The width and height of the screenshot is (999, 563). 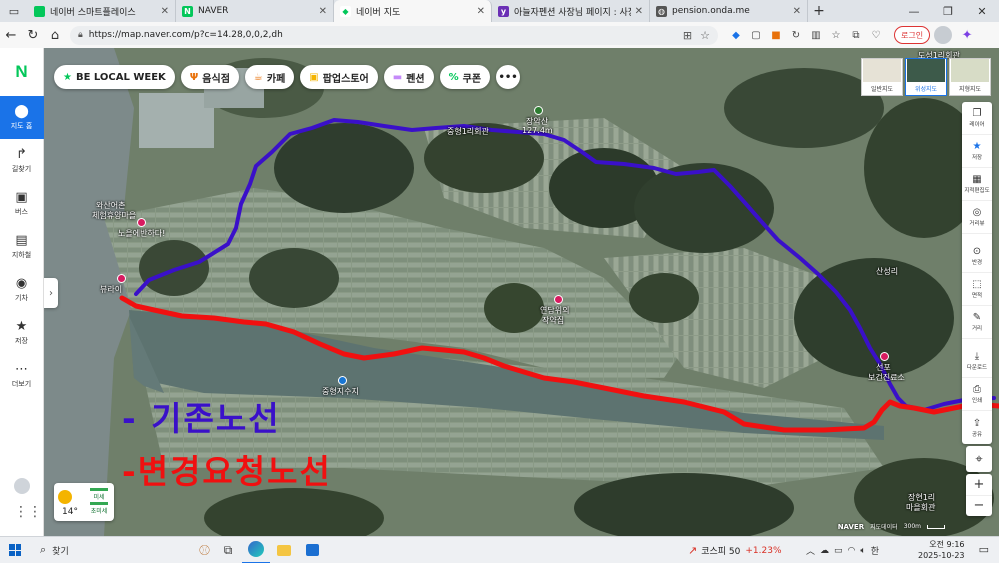 What do you see at coordinates (256, 550) in the screenshot?
I see `edge-taskbar-icon` at bounding box center [256, 550].